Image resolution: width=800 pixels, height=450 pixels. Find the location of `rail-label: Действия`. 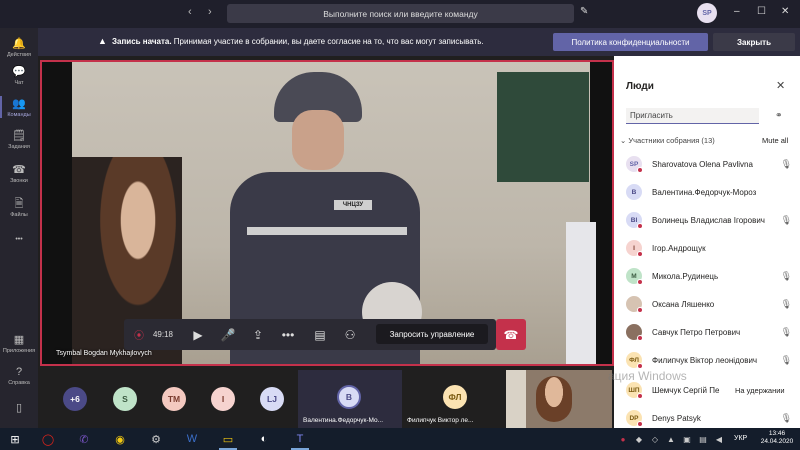

rail-label: Действия is located at coordinates (19, 55).